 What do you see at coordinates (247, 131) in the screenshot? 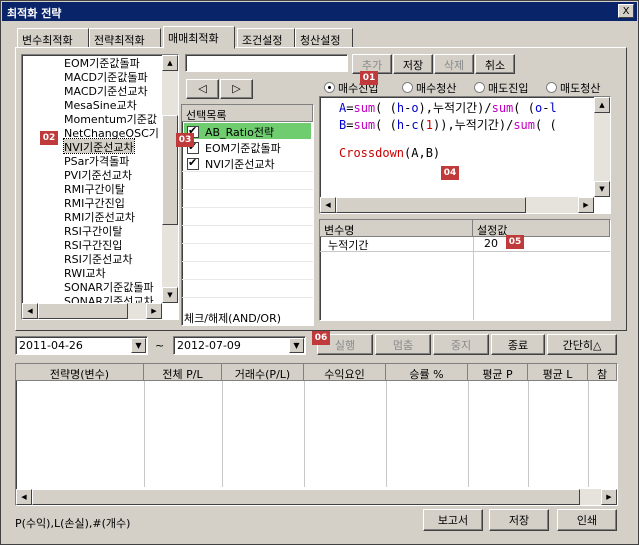
I see `selection-item: AB_Ratio전략` at bounding box center [247, 131].